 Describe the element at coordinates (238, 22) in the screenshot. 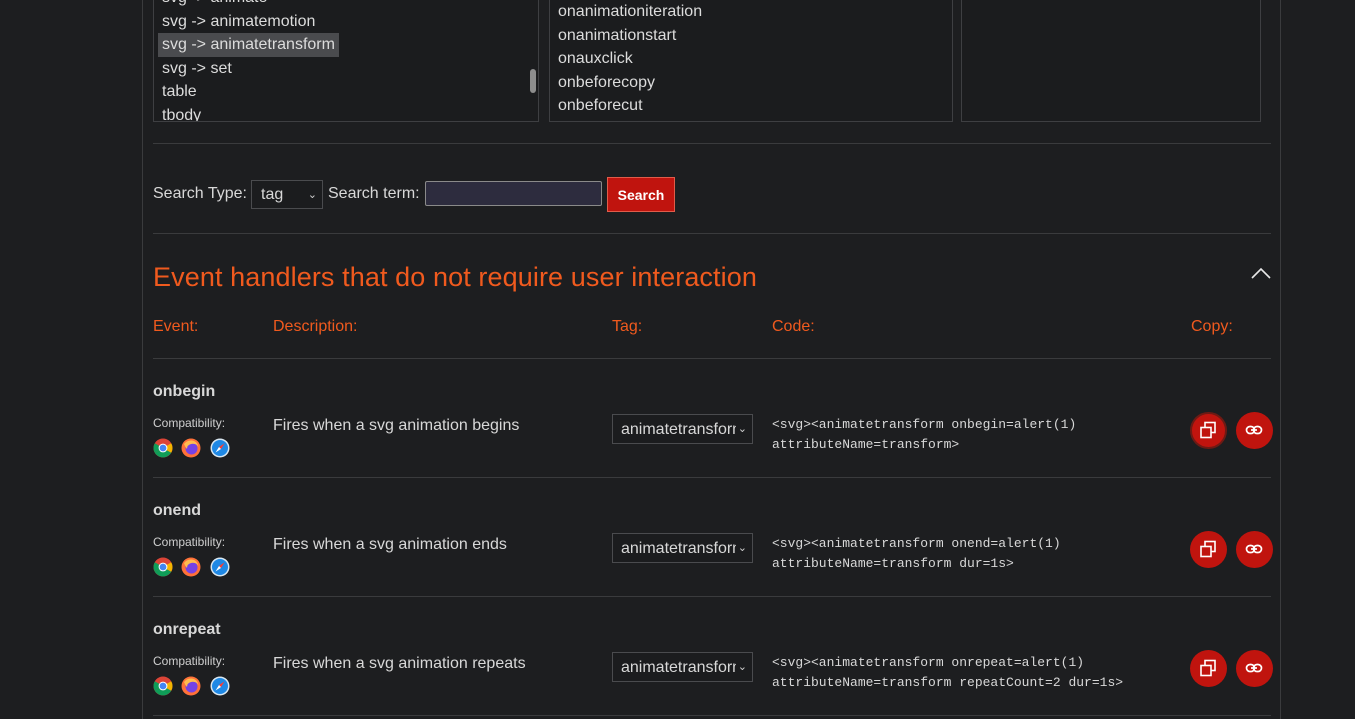

I see `tag-list-item: svg -> animatemotion` at that location.